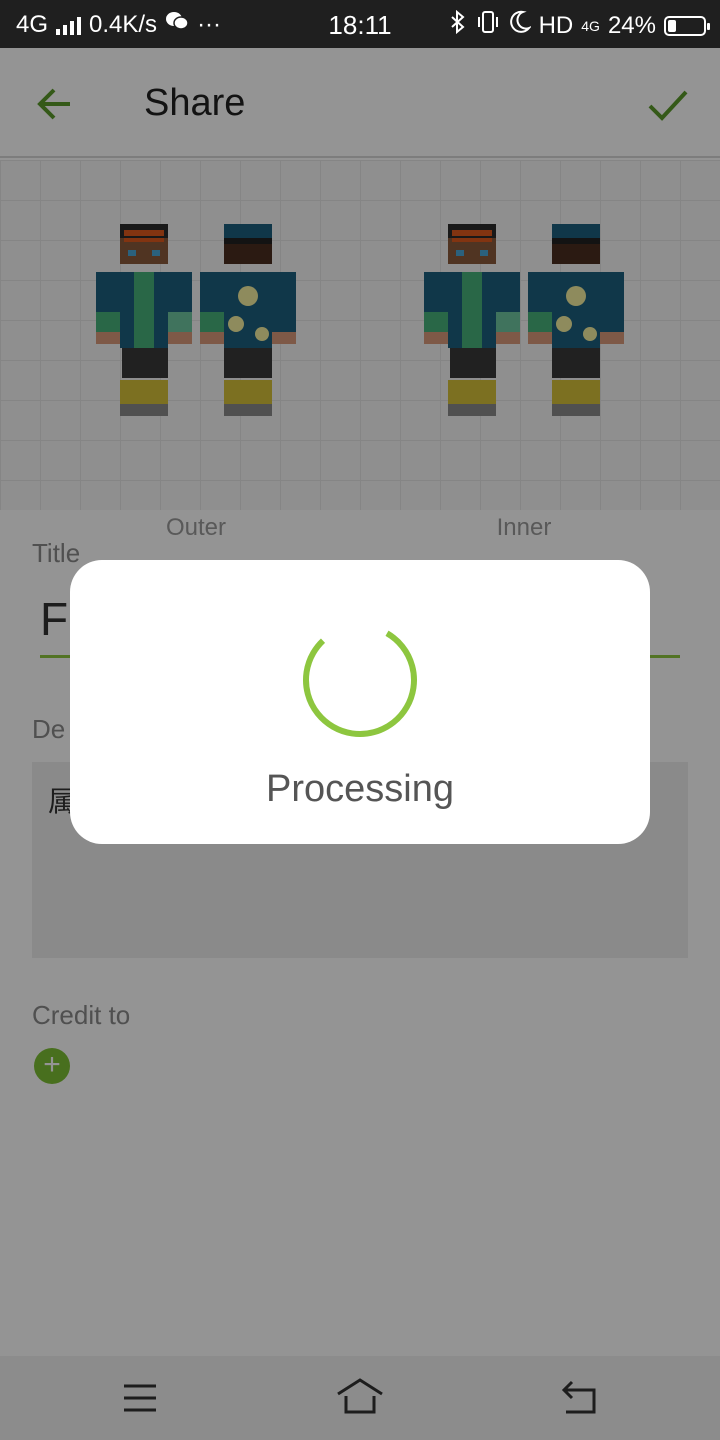 This screenshot has width=720, height=1440. I want to click on loading-spinner-icon, so click(360, 680).